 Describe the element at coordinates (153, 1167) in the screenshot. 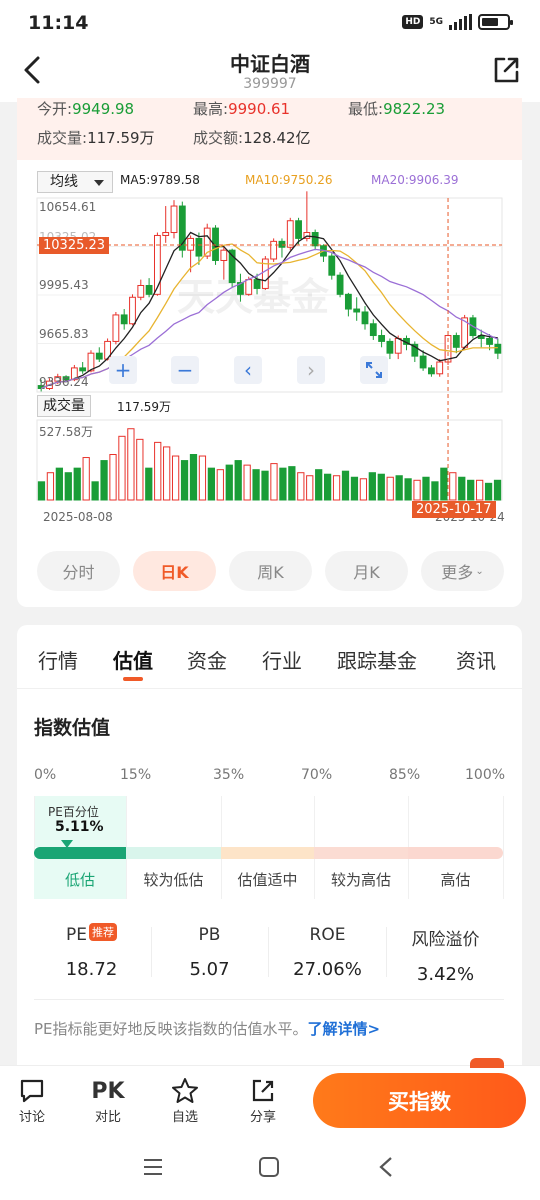

I see `menu-icon` at that location.